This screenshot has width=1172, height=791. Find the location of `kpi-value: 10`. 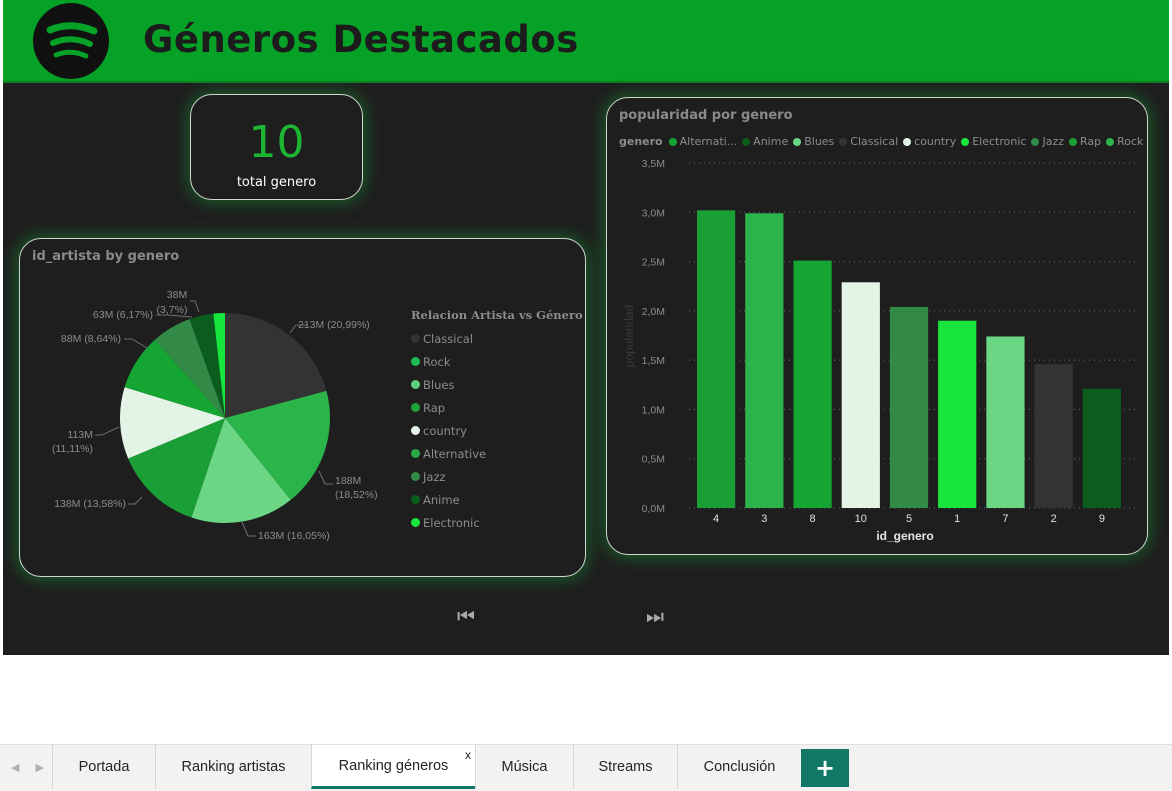

kpi-value: 10 is located at coordinates (276, 142).